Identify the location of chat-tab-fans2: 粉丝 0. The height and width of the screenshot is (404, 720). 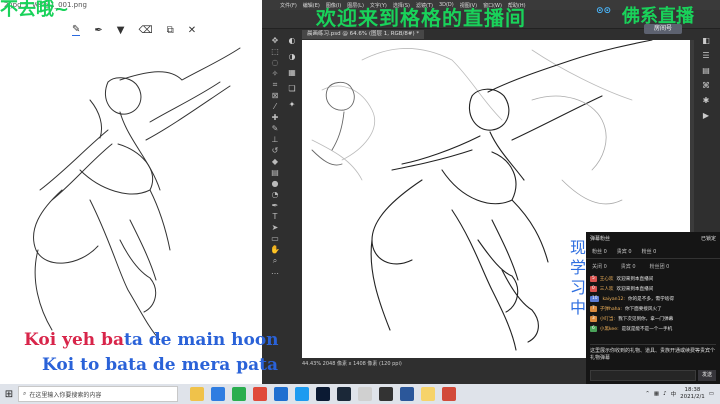
(649, 251).